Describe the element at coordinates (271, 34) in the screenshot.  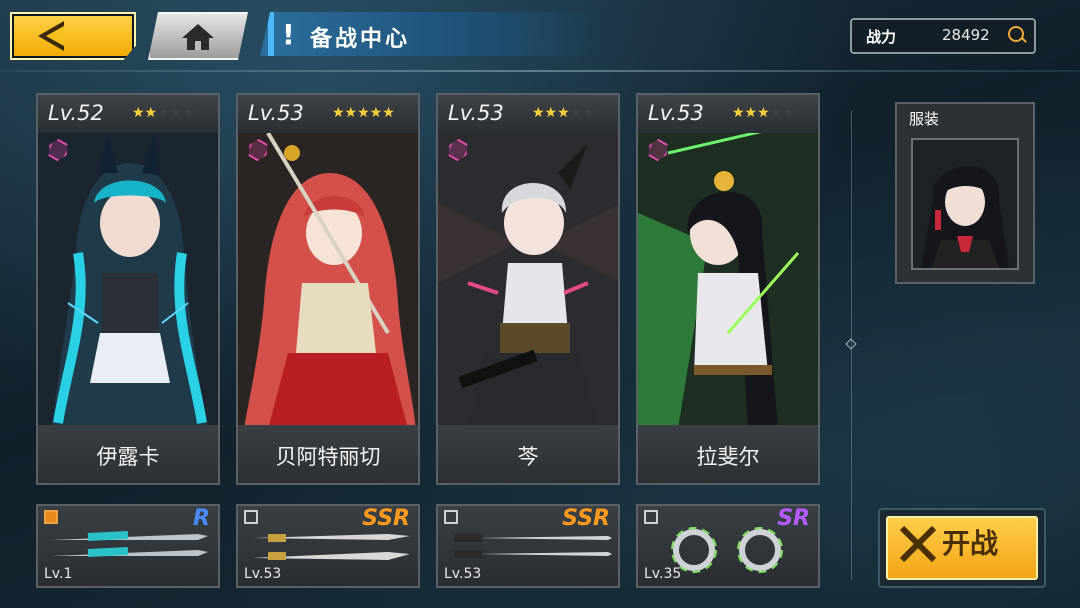
I see `title-stripe` at that location.